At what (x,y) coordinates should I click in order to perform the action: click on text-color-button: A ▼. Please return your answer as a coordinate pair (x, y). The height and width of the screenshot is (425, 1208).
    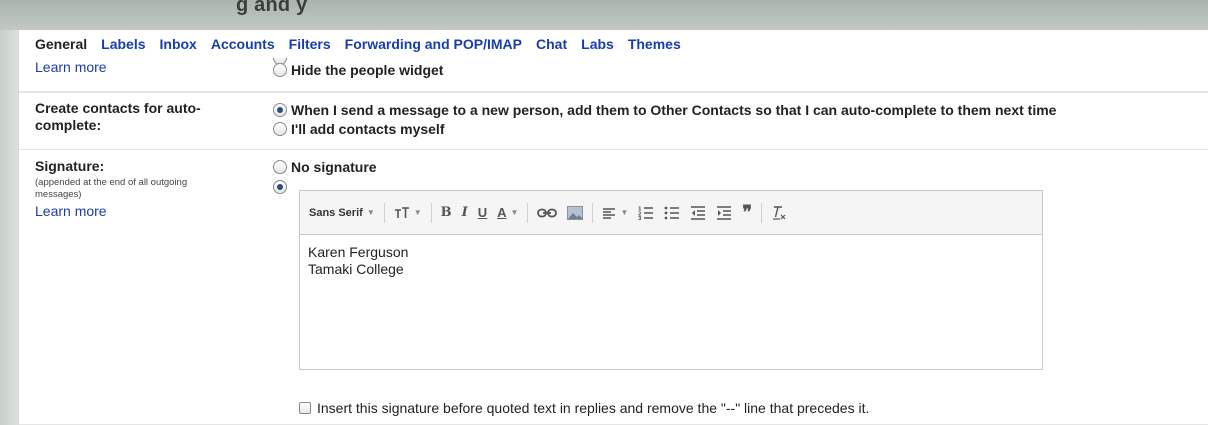
    Looking at the image, I should click on (507, 213).